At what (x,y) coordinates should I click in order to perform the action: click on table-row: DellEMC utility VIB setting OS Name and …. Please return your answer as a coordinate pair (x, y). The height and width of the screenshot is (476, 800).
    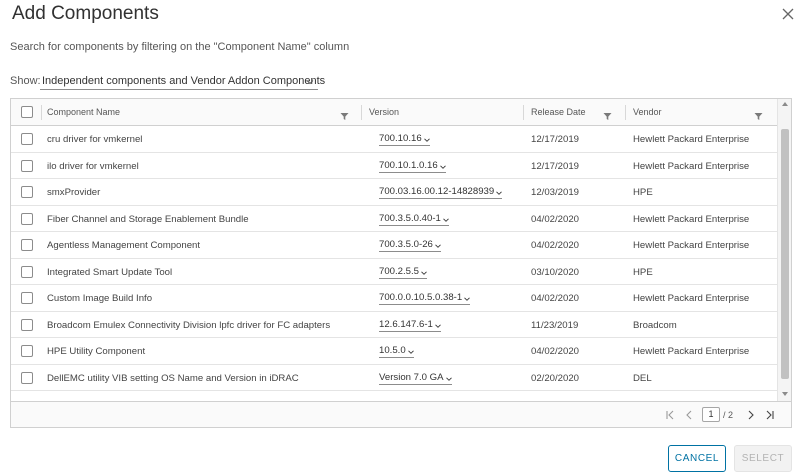
    Looking at the image, I should click on (394, 378).